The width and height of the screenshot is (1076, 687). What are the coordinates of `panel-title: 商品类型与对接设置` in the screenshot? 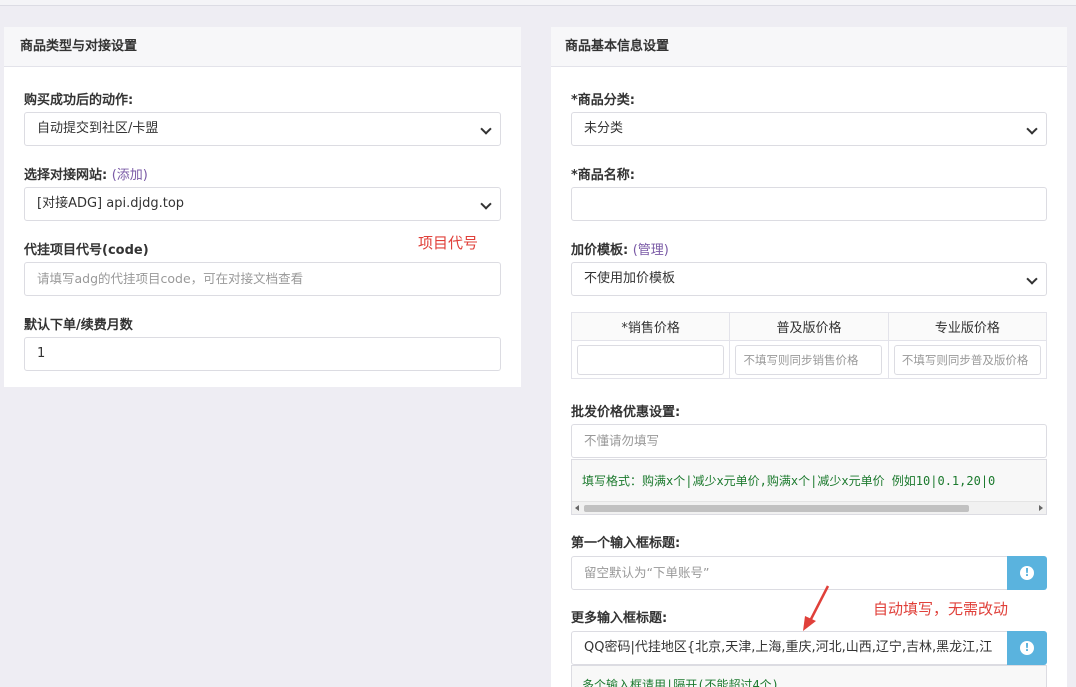 It's located at (262, 47).